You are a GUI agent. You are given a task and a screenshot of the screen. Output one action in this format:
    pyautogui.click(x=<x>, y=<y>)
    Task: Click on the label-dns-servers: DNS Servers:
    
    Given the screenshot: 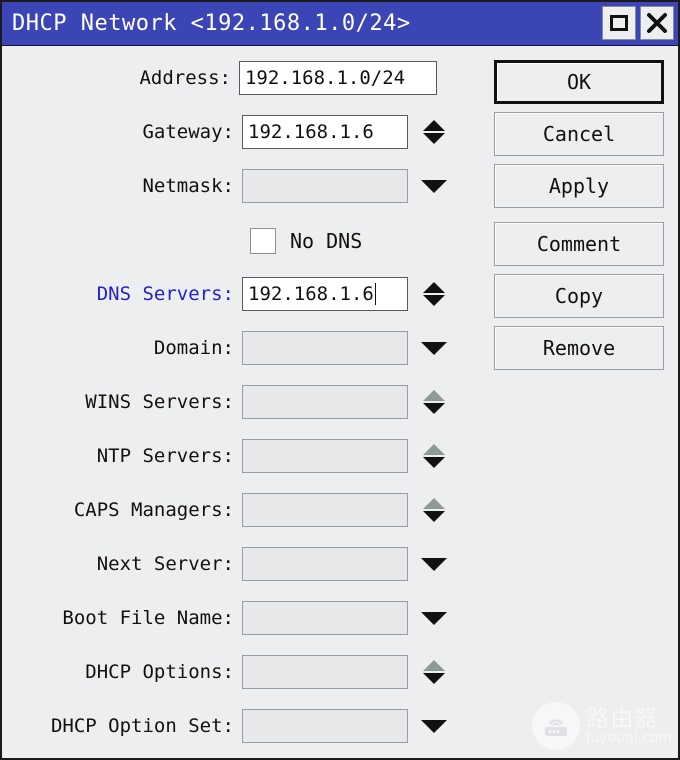 What is the action you would take?
    pyautogui.click(x=165, y=294)
    